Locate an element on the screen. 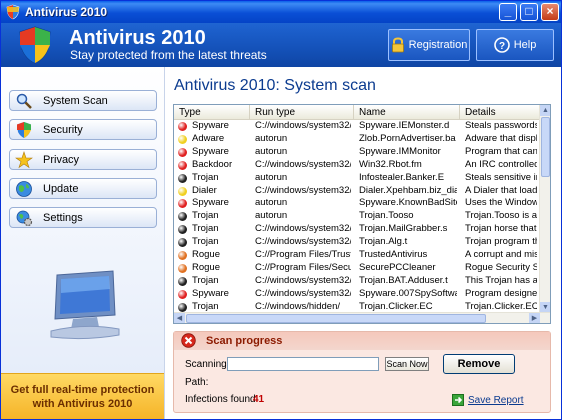  cell-name: SecurePCCleaner is located at coordinates (397, 267).